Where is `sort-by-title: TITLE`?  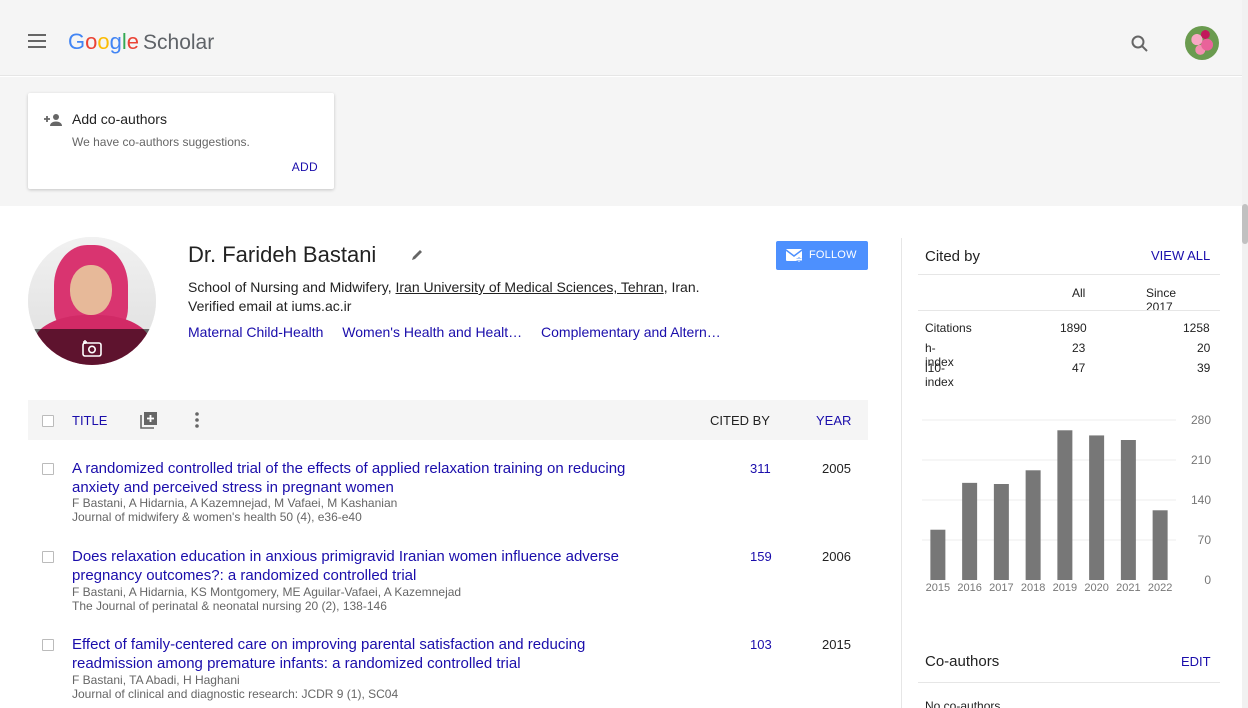 sort-by-title: TITLE is located at coordinates (89, 420).